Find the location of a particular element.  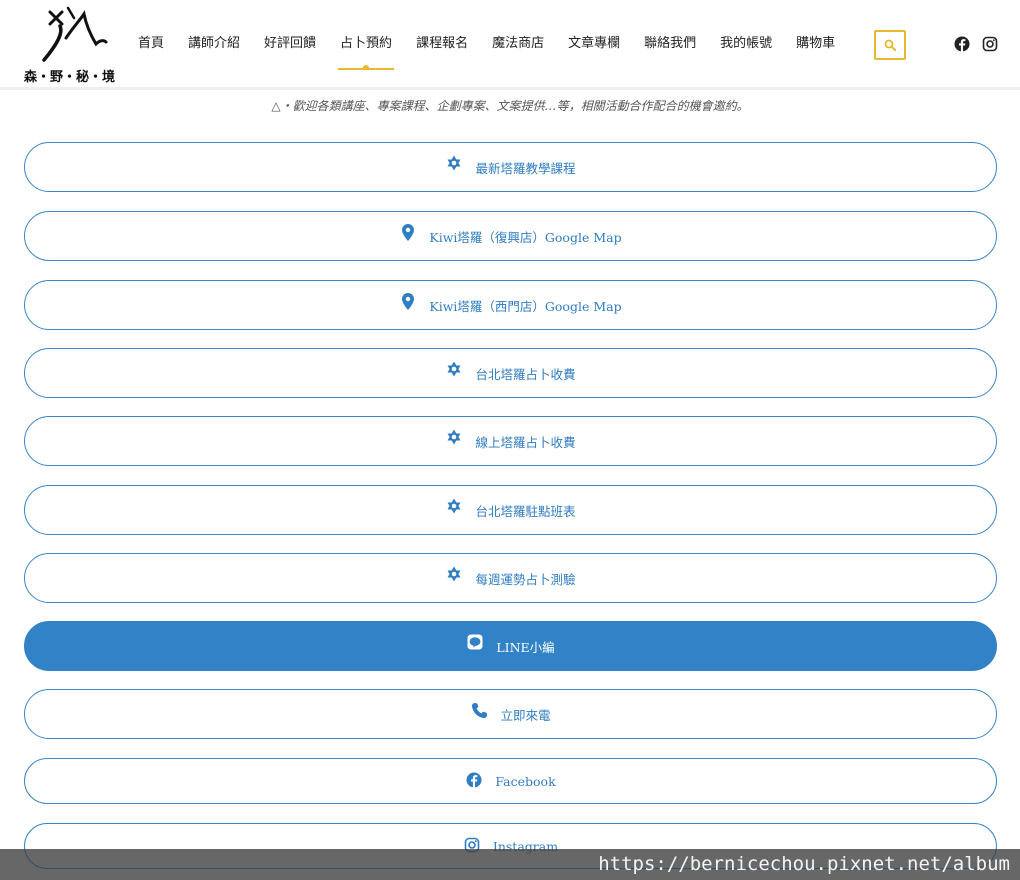

button-line-contact: LINE小編 is located at coordinates (510, 646).